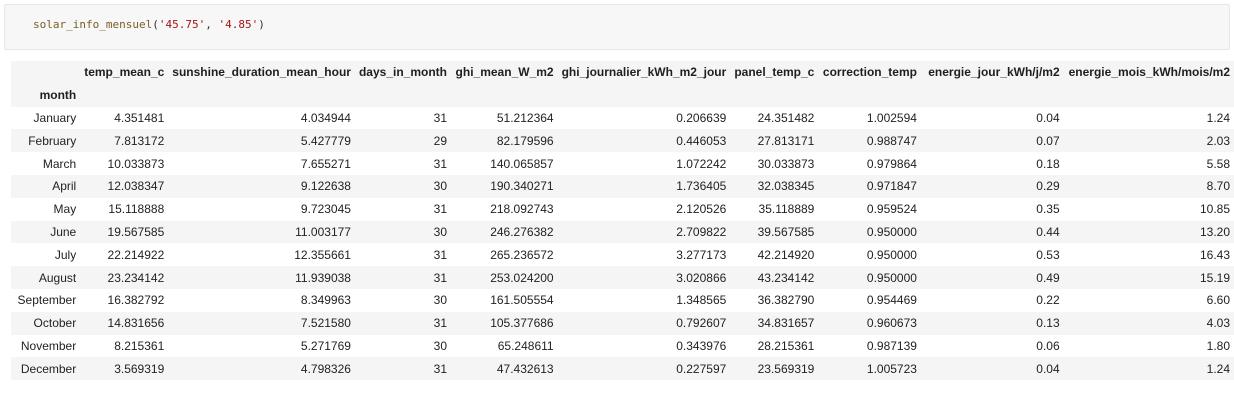  What do you see at coordinates (774, 255) in the screenshot?
I see `table-cell: 42.214920` at bounding box center [774, 255].